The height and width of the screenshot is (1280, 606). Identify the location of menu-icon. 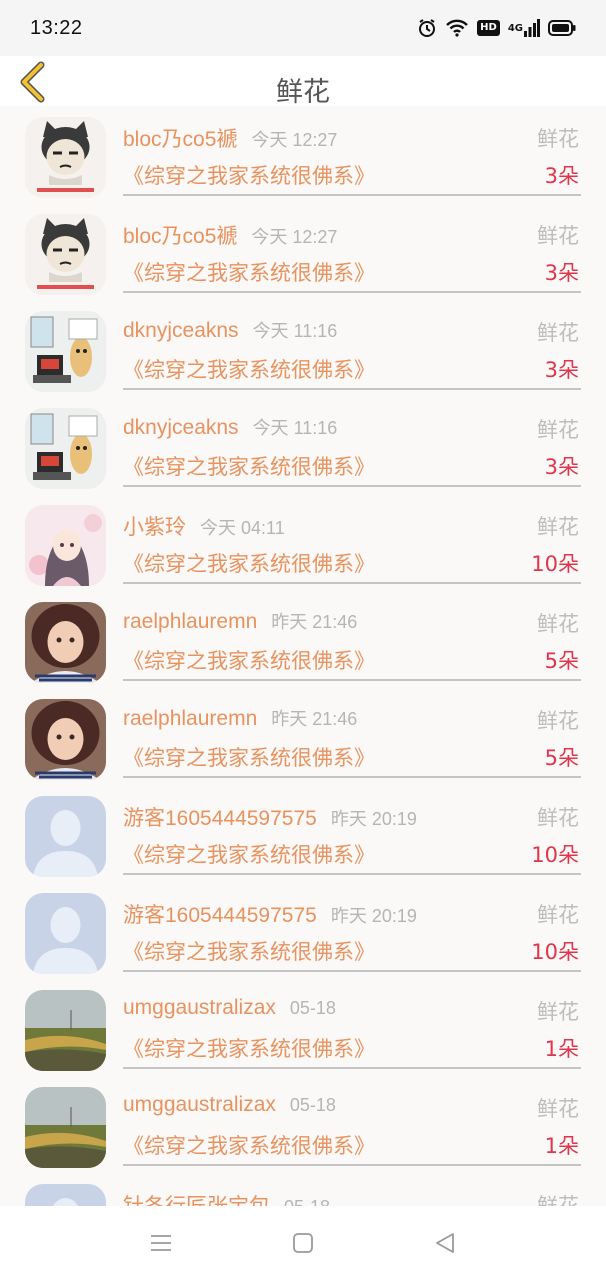
(161, 1243).